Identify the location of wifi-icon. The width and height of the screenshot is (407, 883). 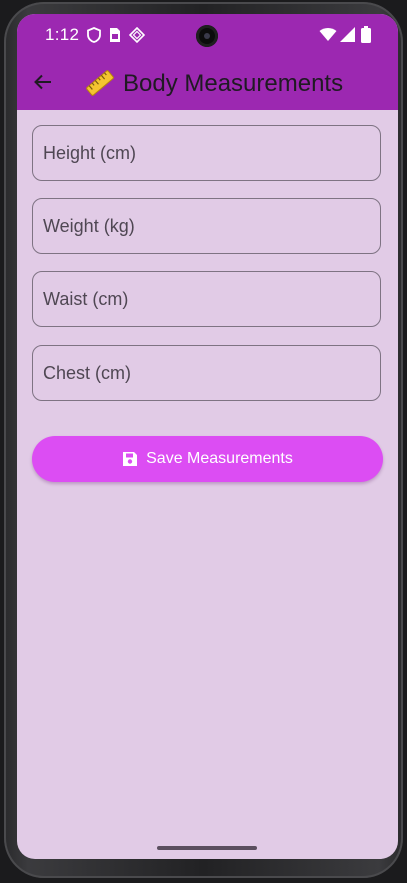
(328, 37).